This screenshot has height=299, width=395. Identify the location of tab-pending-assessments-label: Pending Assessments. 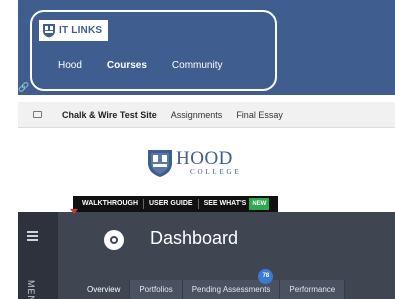
(231, 289).